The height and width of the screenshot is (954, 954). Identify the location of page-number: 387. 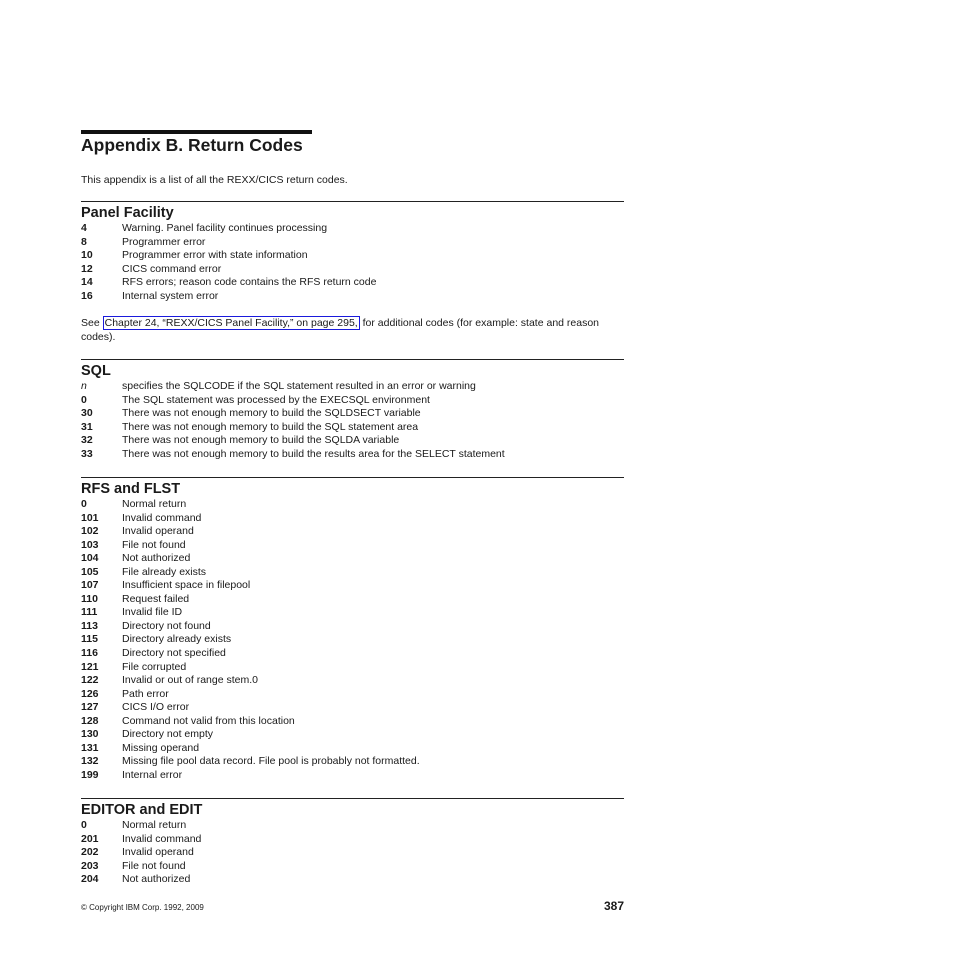
(613, 906).